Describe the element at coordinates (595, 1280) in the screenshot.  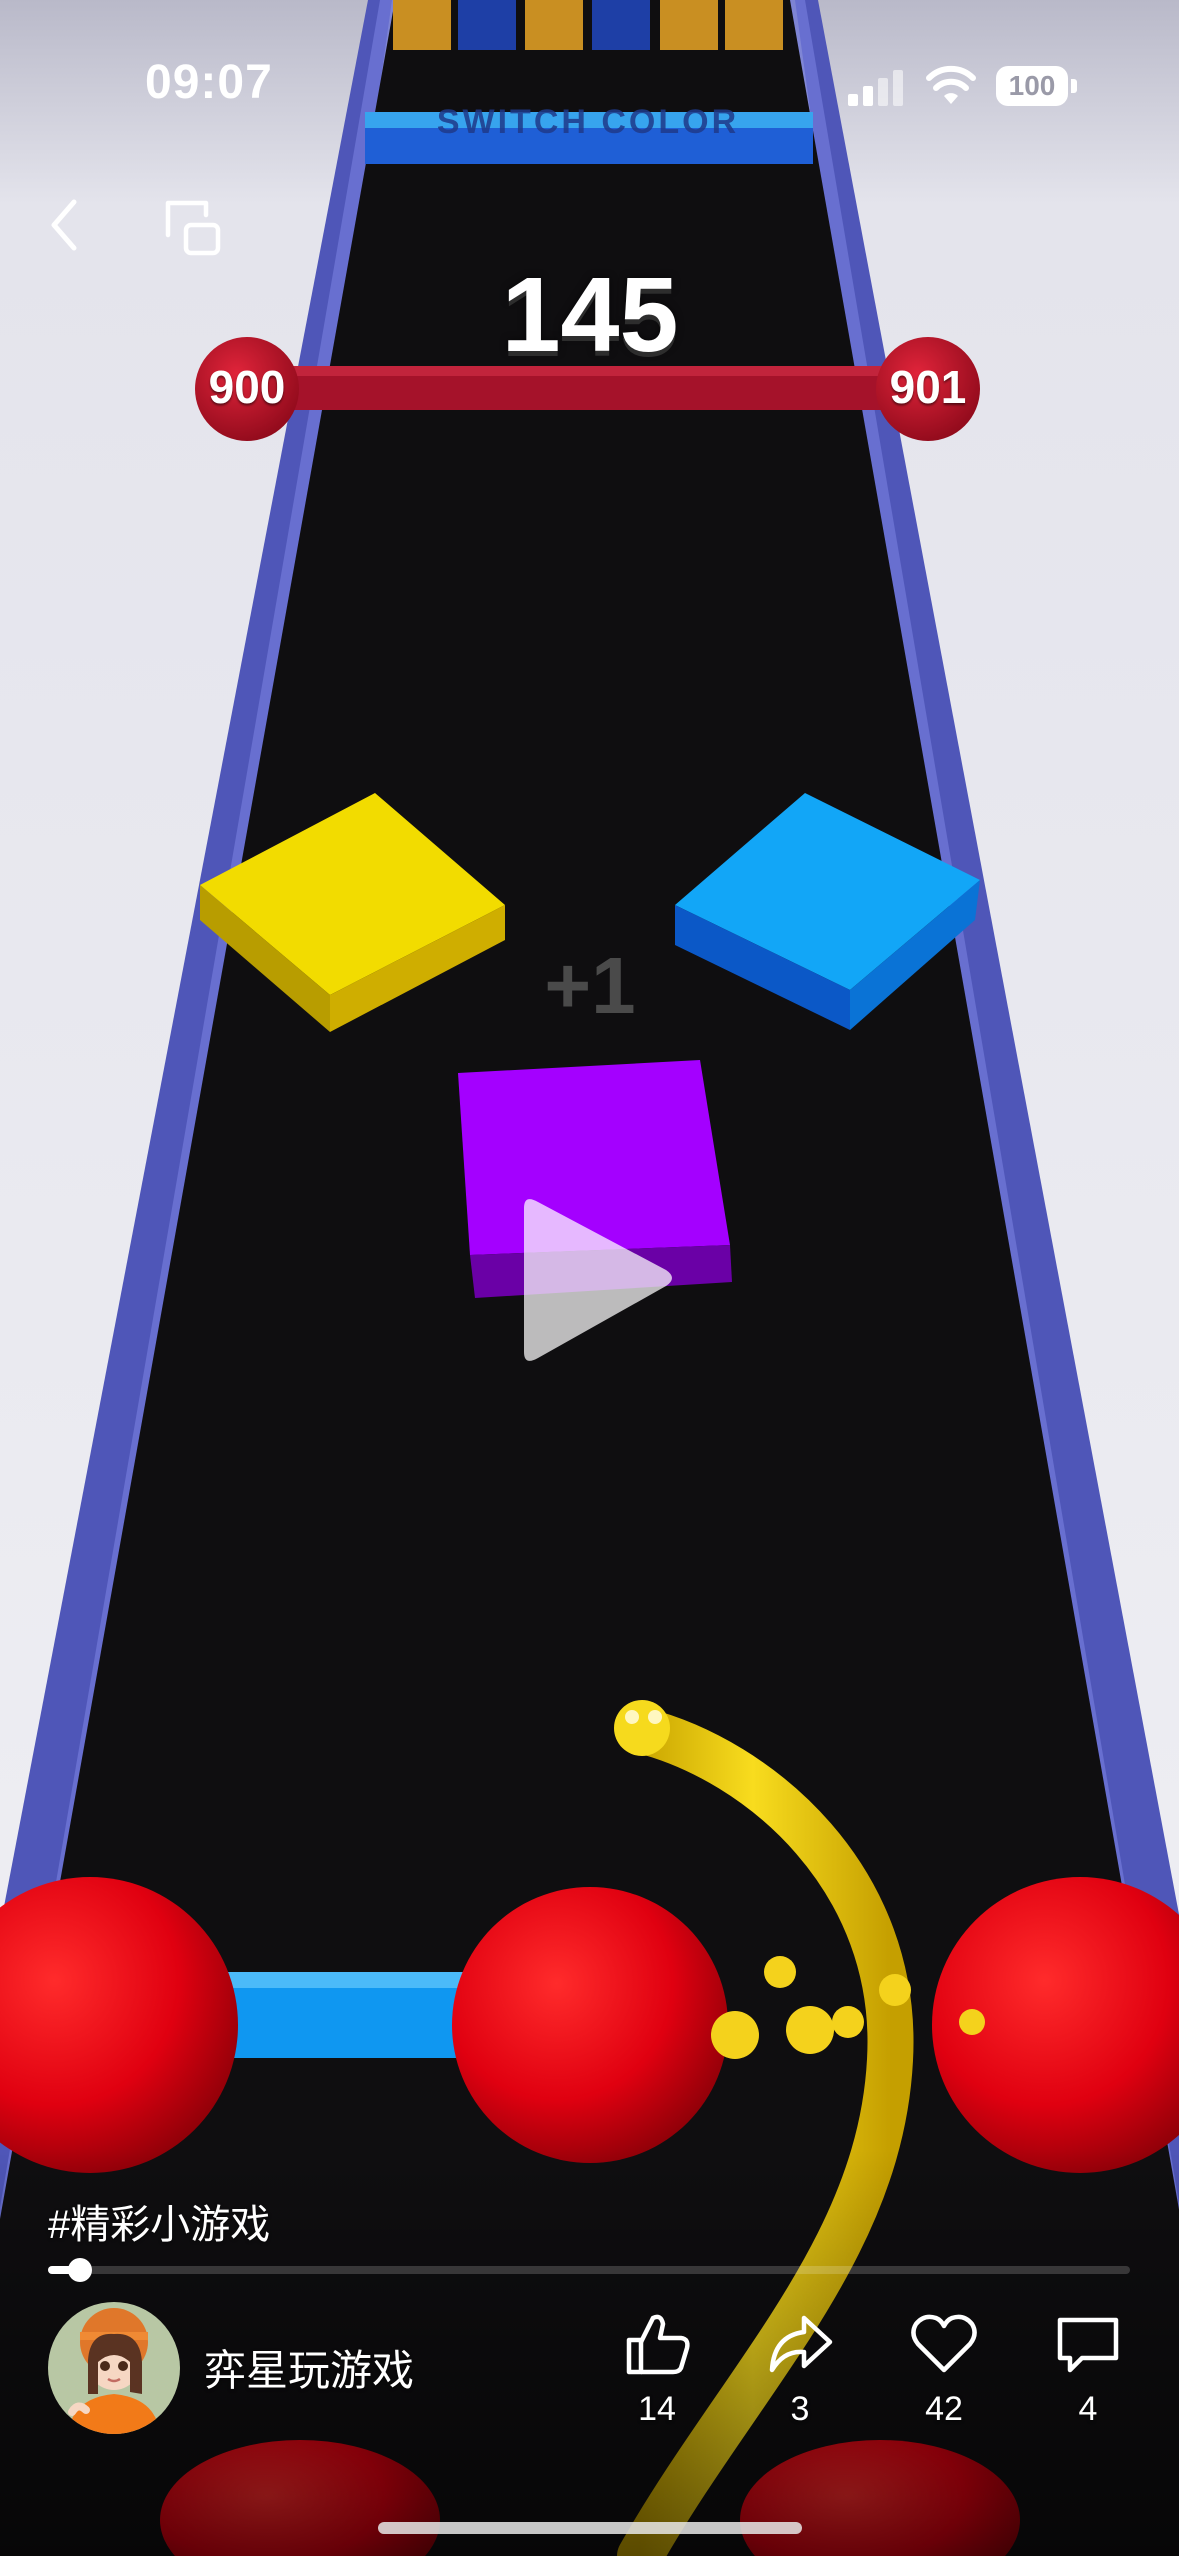
I see `play-icon` at that location.